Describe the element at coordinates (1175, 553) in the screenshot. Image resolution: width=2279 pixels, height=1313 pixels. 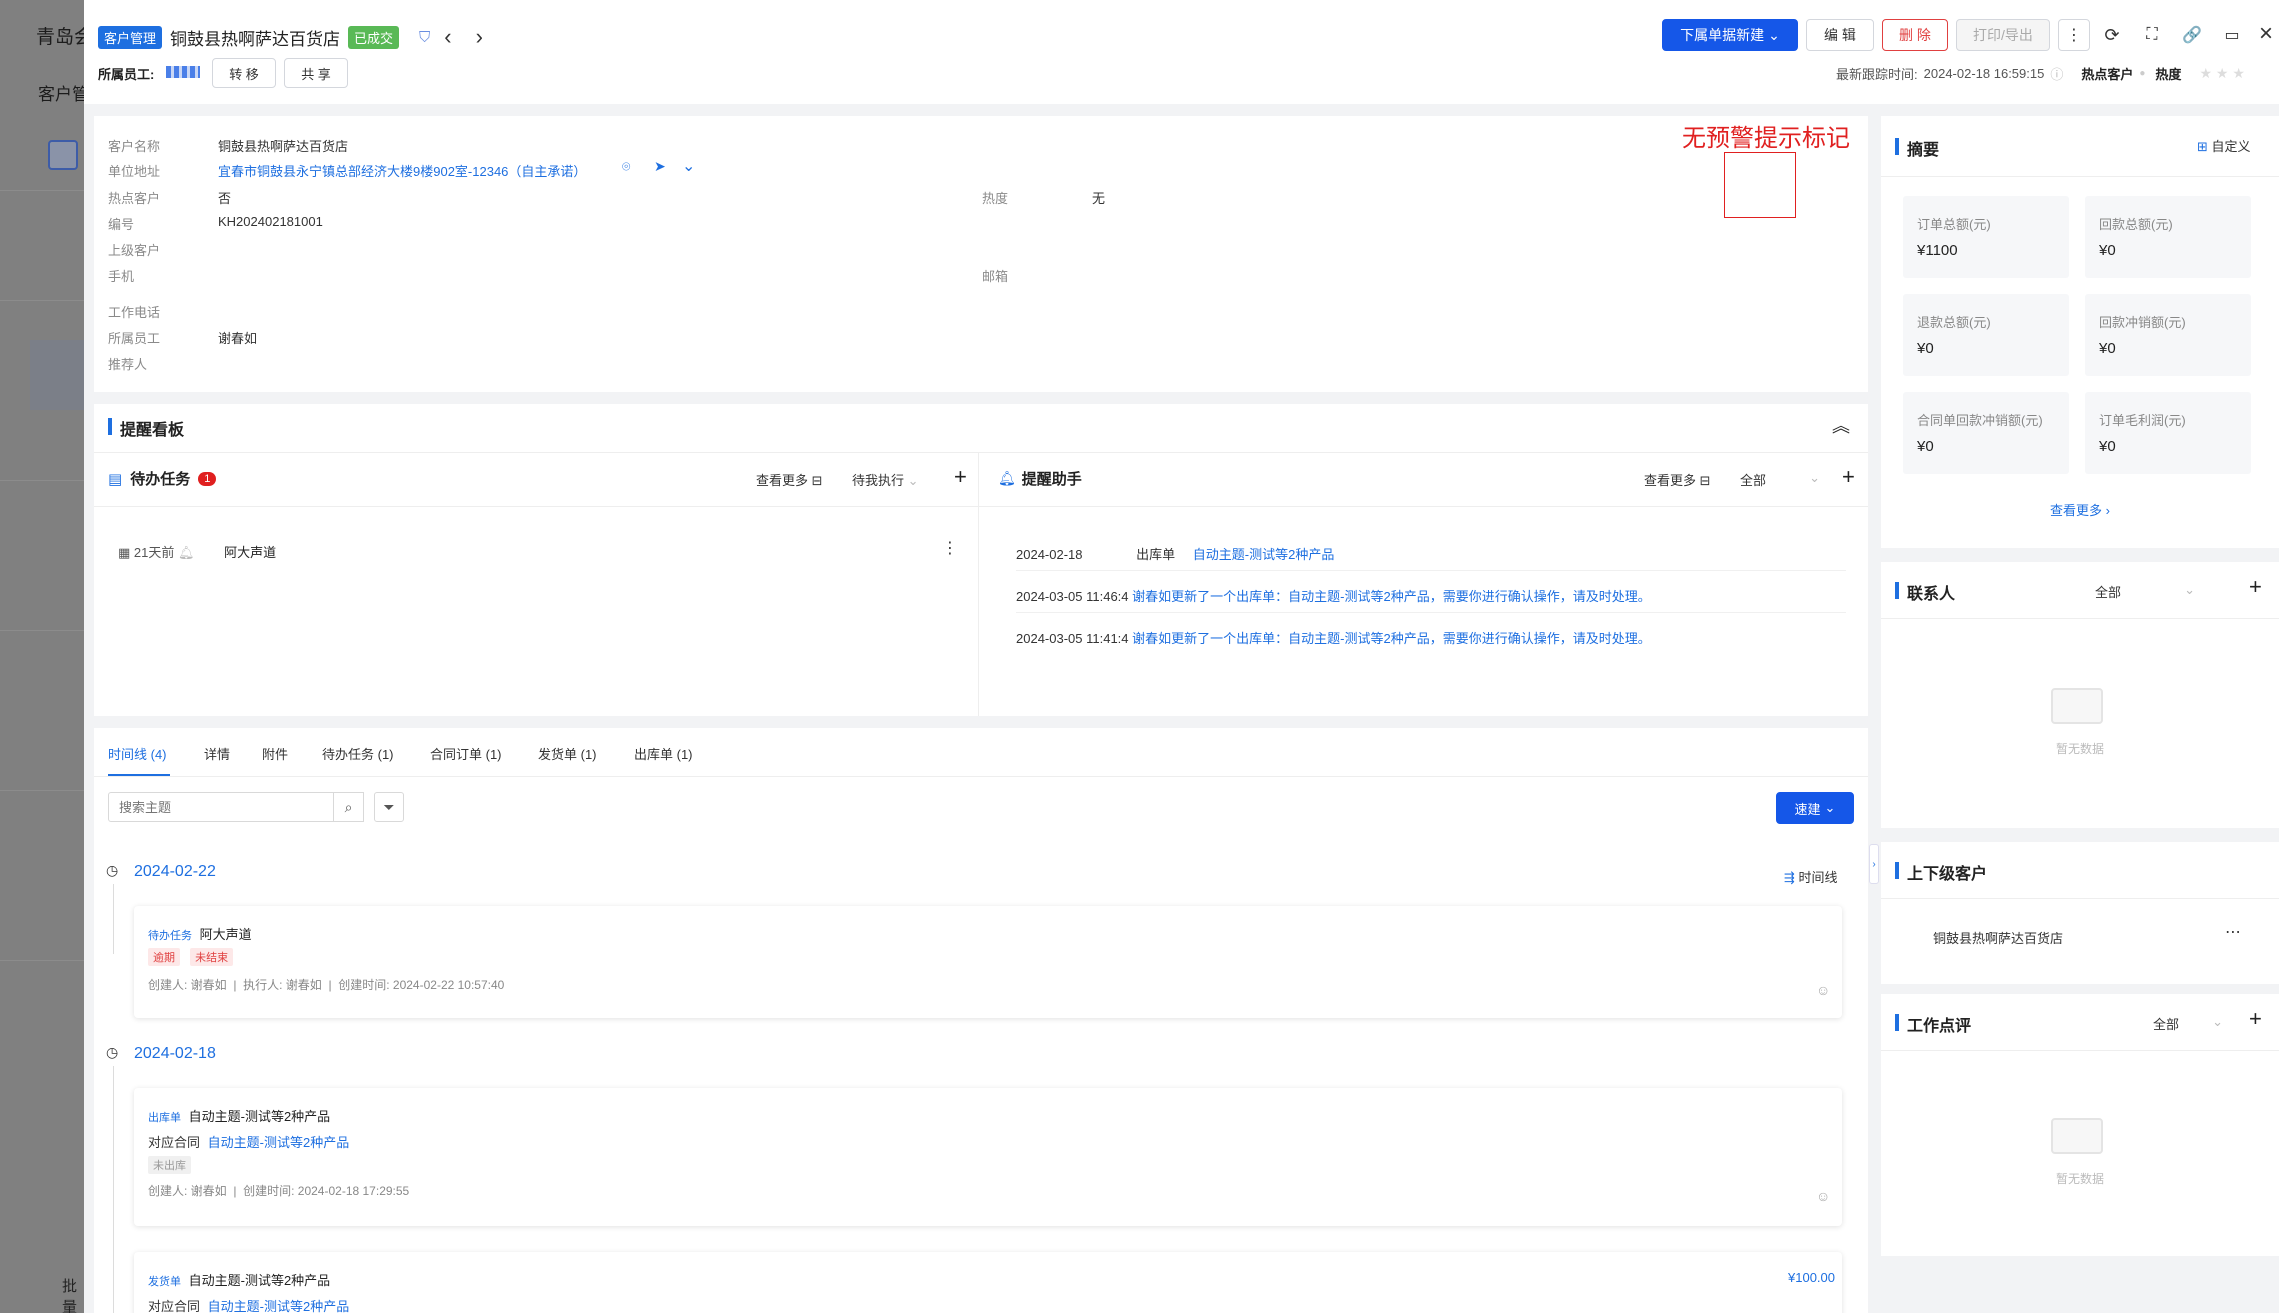
I see `reminder-item: 2024-02-18 出库单 自动主题-测试等2种产品` at that location.